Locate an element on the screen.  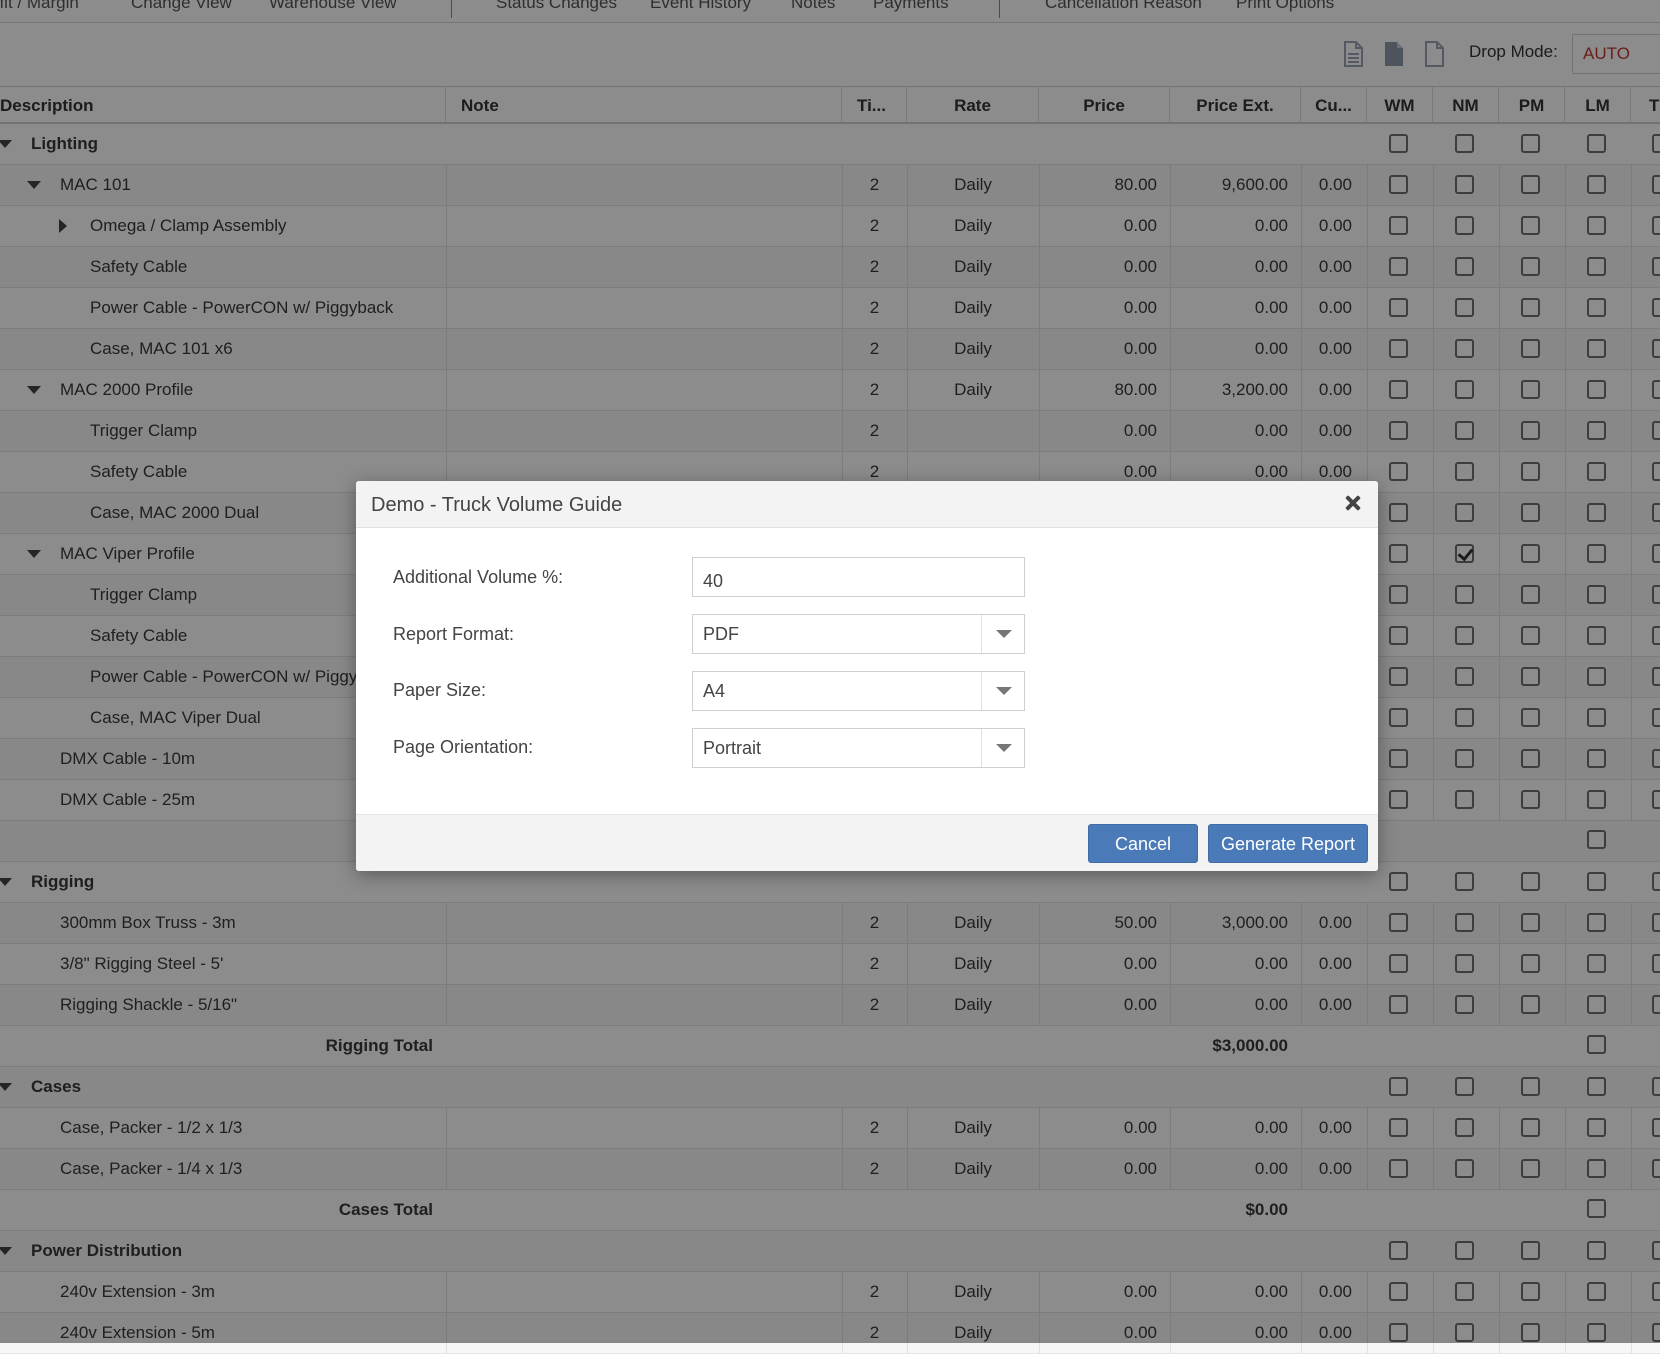
page-orientation-select: Portrait is located at coordinates (858, 748).